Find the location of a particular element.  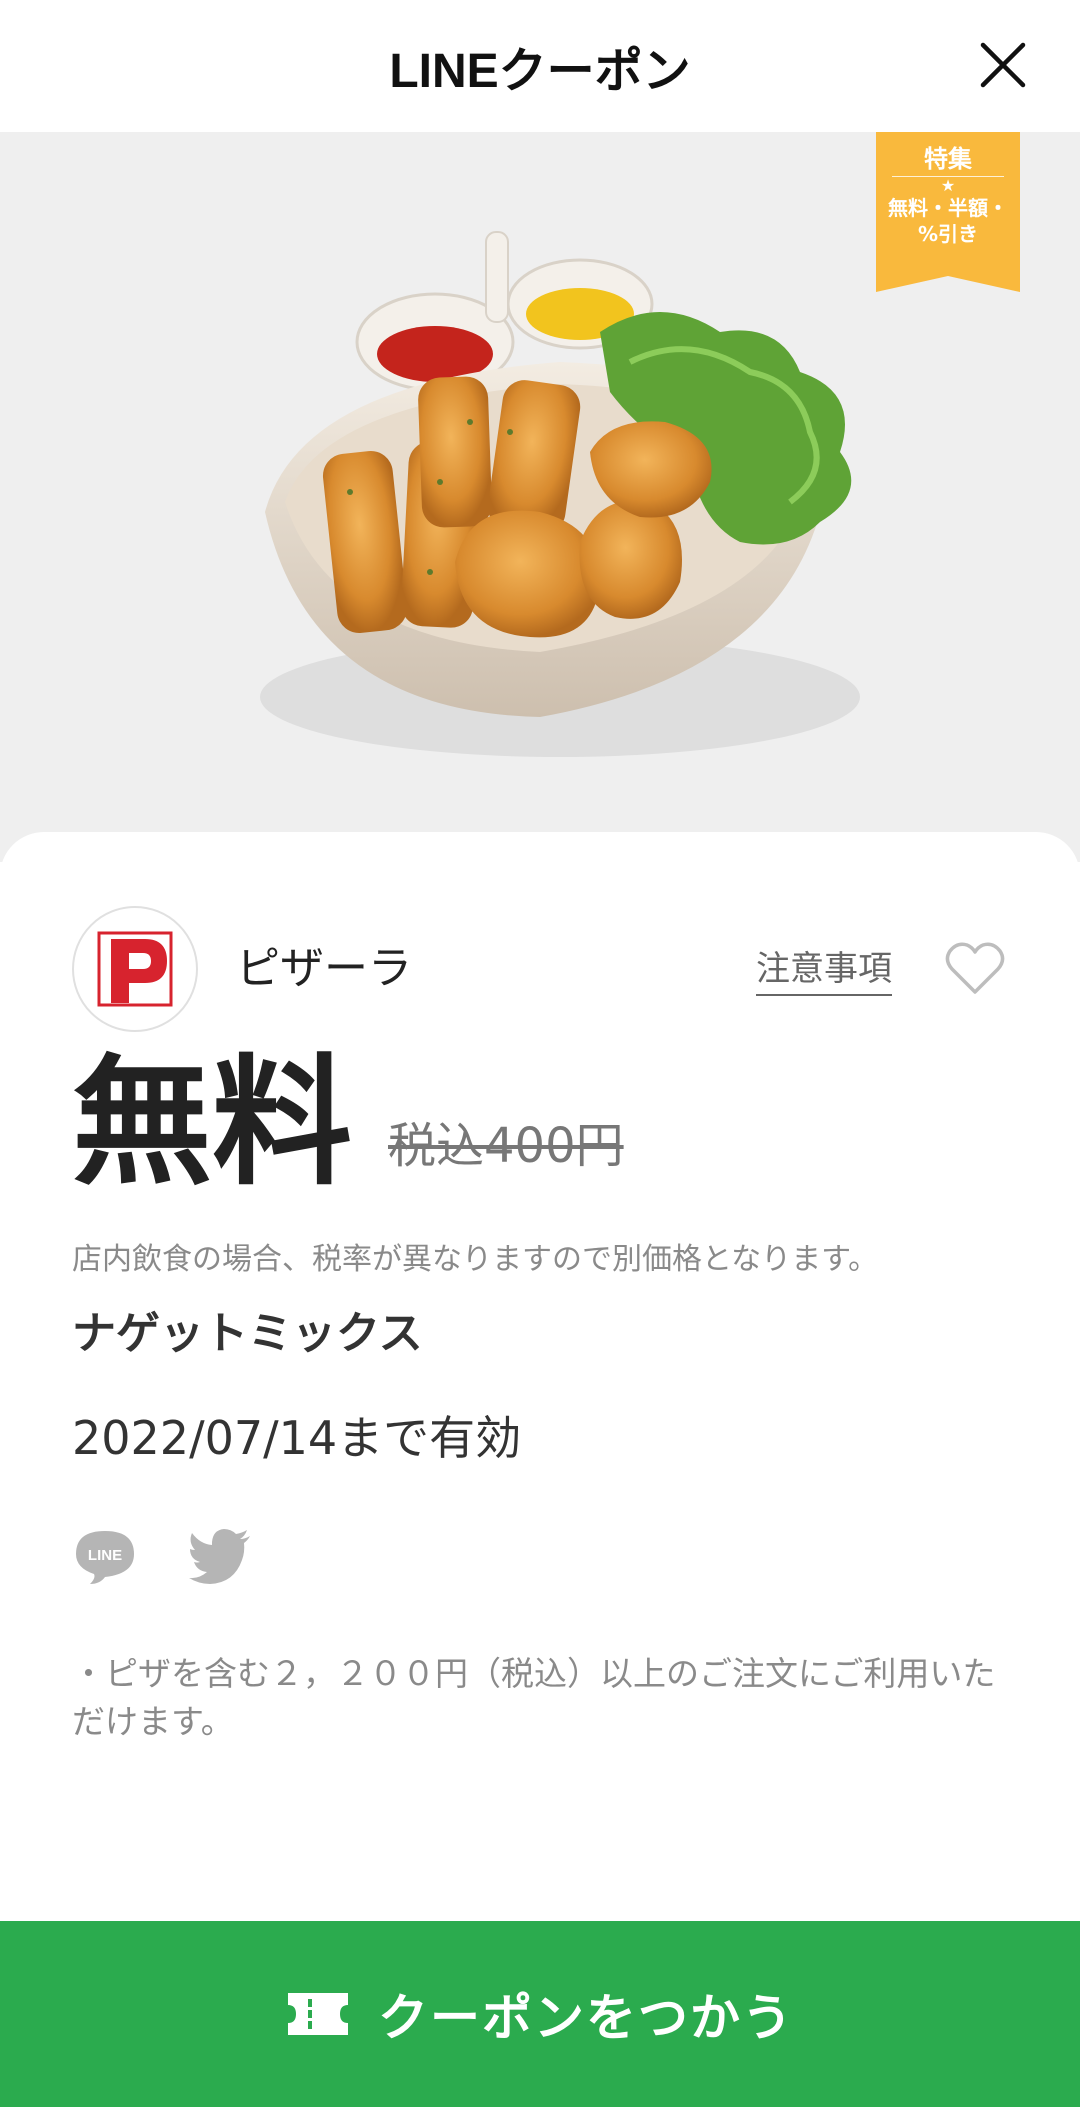

price-main: 無料 is located at coordinates (212, 1123).